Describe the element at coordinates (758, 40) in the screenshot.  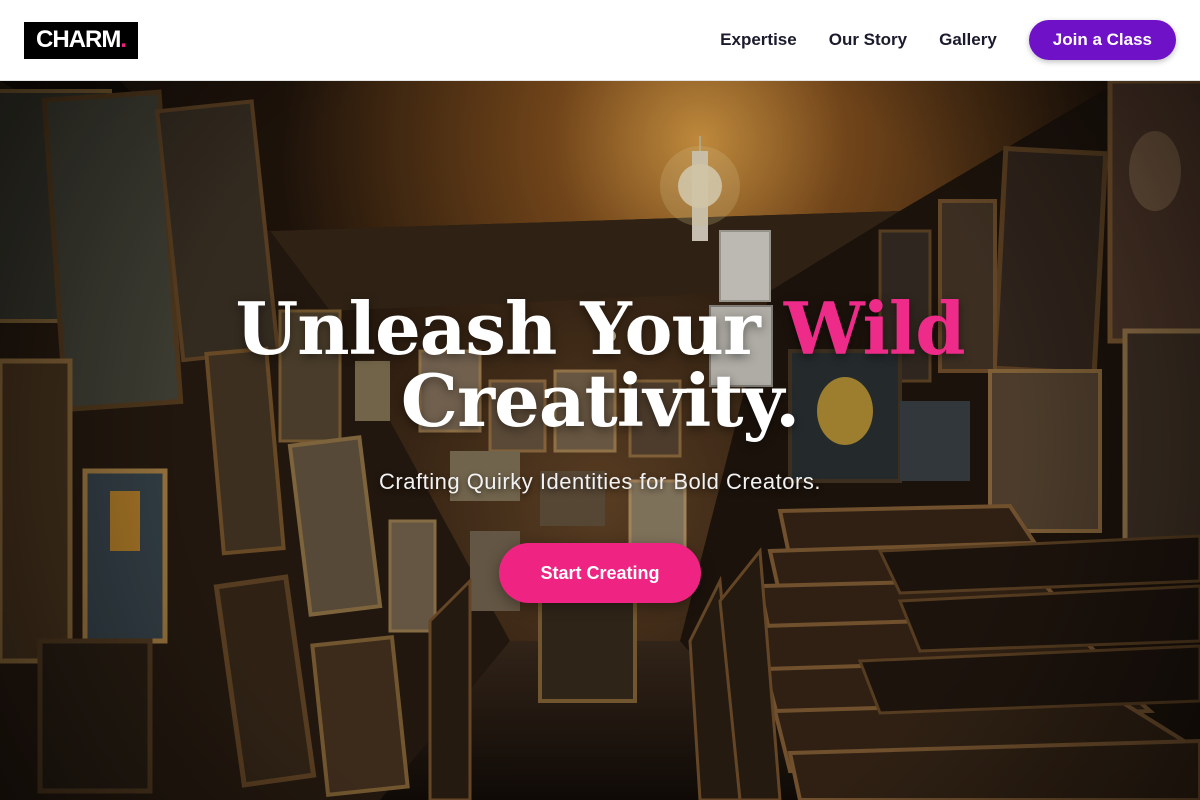
I see `nav-link-expertise: Expertise` at that location.